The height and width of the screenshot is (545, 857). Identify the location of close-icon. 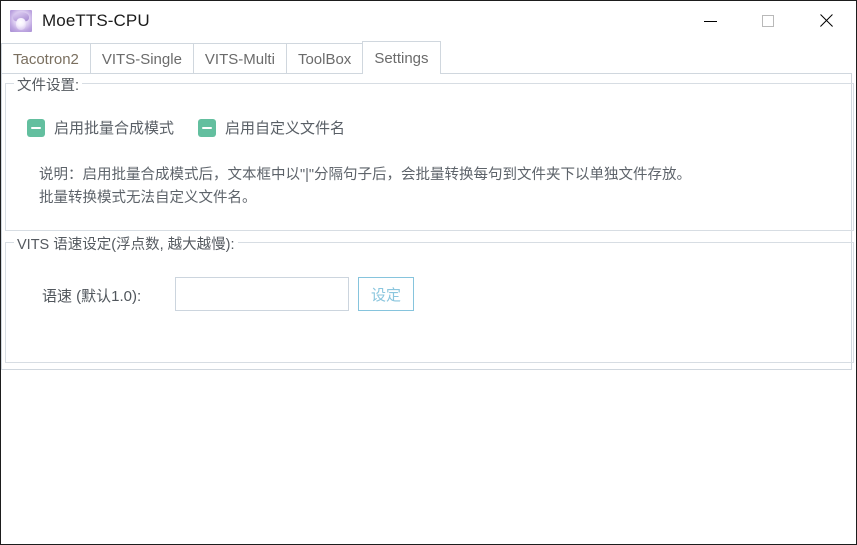
(826, 21).